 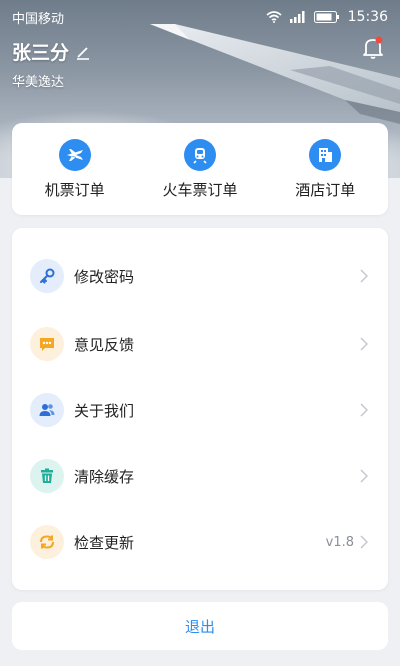 What do you see at coordinates (104, 542) in the screenshot?
I see `menu-item-label: 检查更新` at bounding box center [104, 542].